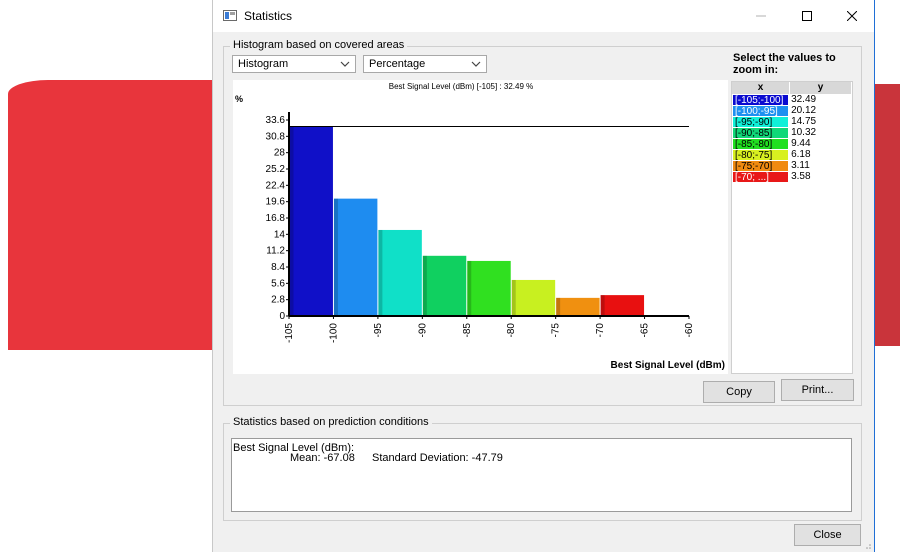 The image size is (900, 552). I want to click on copy-button: Copy, so click(739, 392).